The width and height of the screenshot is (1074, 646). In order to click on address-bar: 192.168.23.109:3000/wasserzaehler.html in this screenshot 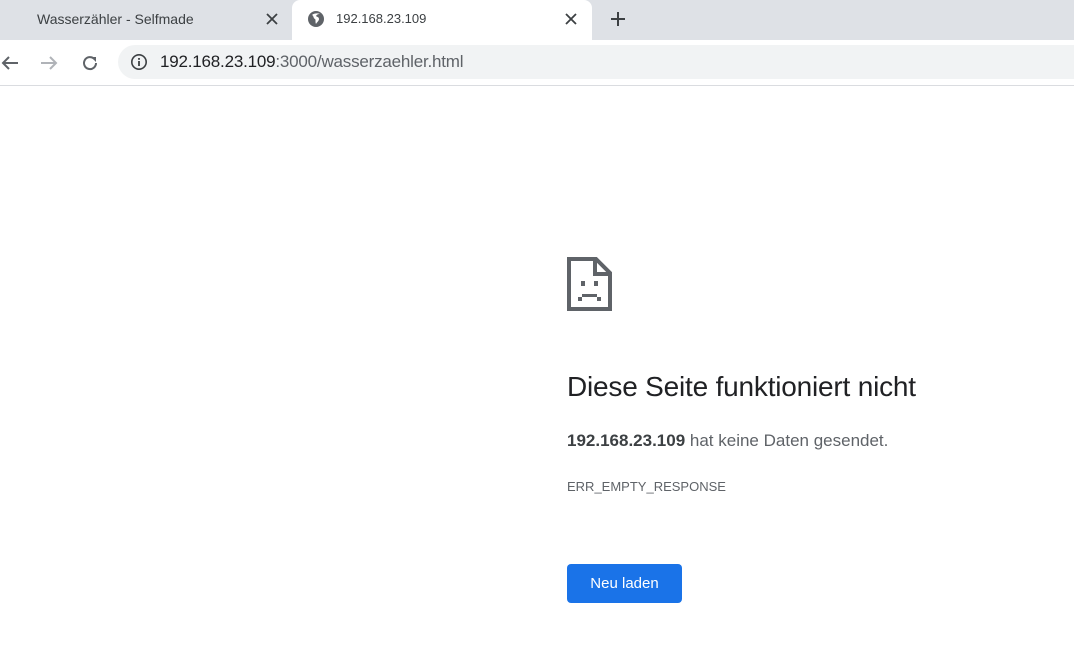, I will do `click(596, 62)`.